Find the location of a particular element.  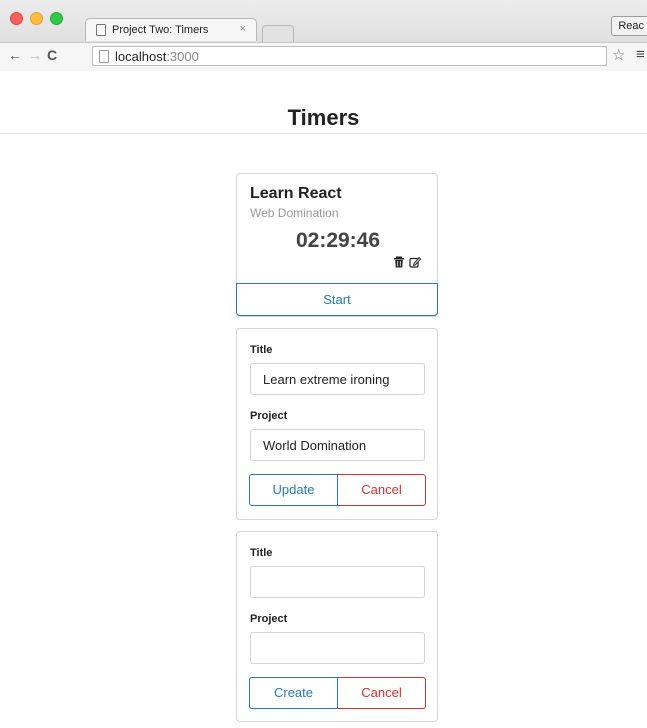

edit-icon is located at coordinates (415, 262).